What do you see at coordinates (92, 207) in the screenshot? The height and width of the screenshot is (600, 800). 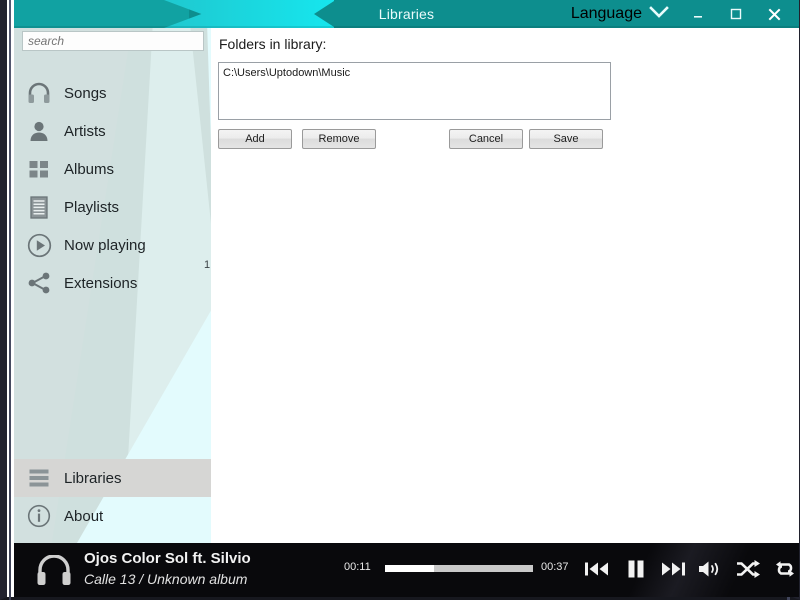 I see `sidebar-item-label: Playlists` at bounding box center [92, 207].